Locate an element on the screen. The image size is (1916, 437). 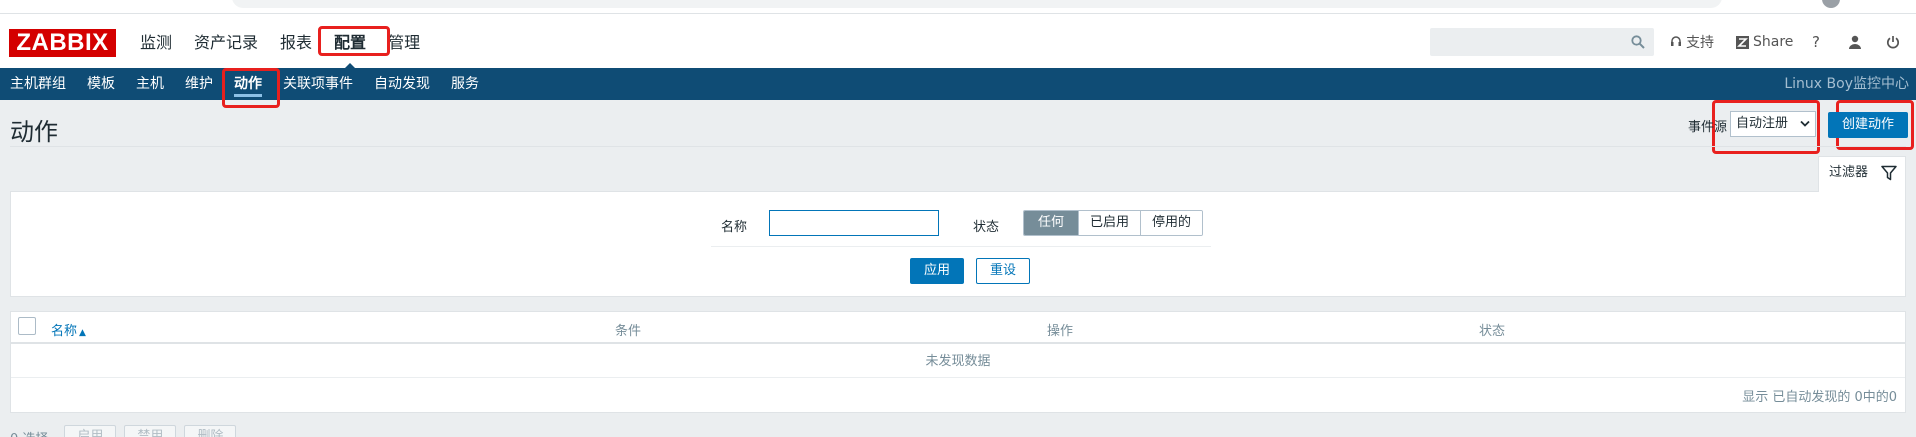
help-icon: ? is located at coordinates (1816, 42).